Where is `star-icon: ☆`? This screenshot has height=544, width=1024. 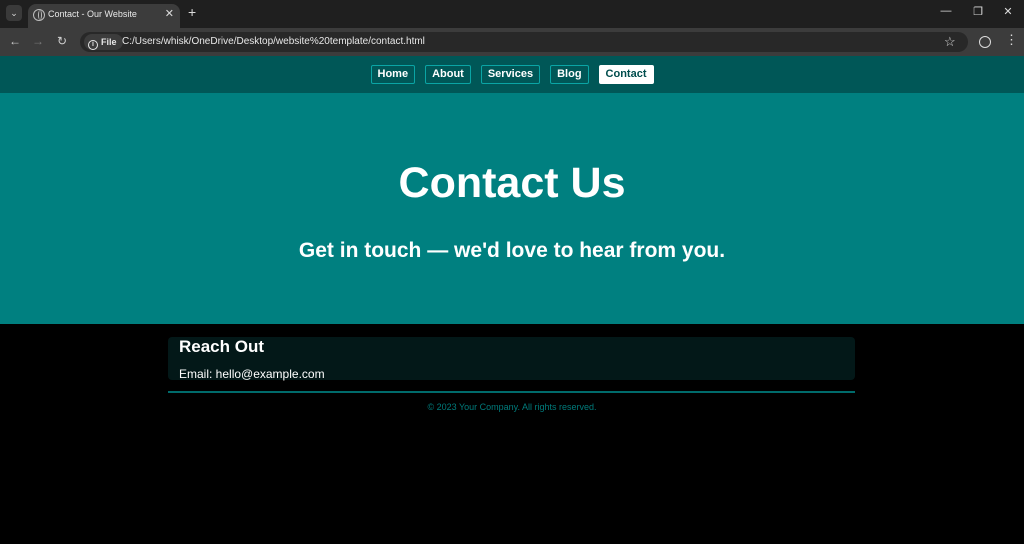
star-icon: ☆ is located at coordinates (950, 42).